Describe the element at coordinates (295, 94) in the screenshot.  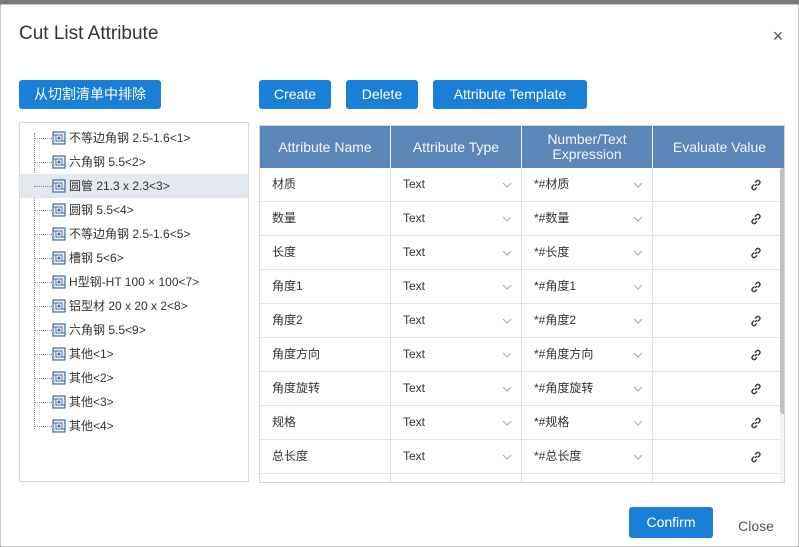
I see `create-button: Create` at that location.